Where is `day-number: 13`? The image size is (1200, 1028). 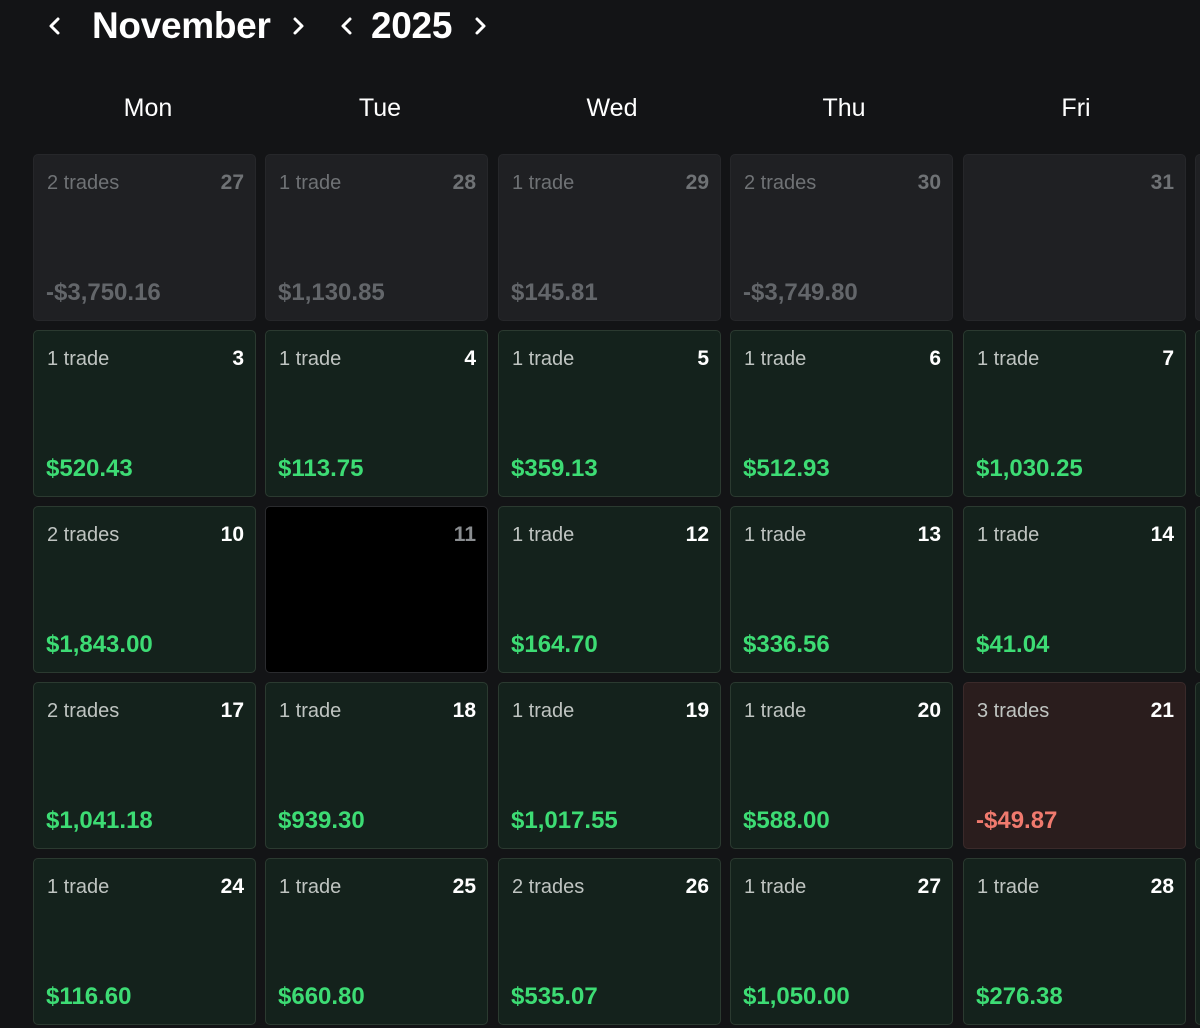
day-number: 13 is located at coordinates (929, 534).